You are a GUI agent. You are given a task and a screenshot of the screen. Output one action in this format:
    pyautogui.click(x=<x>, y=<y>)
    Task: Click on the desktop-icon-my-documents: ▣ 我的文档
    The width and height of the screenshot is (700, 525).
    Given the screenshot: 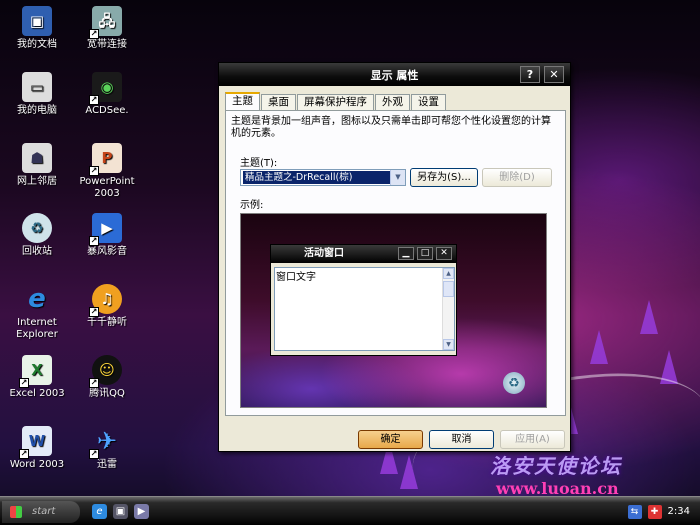 What is the action you would take?
    pyautogui.click(x=37, y=28)
    